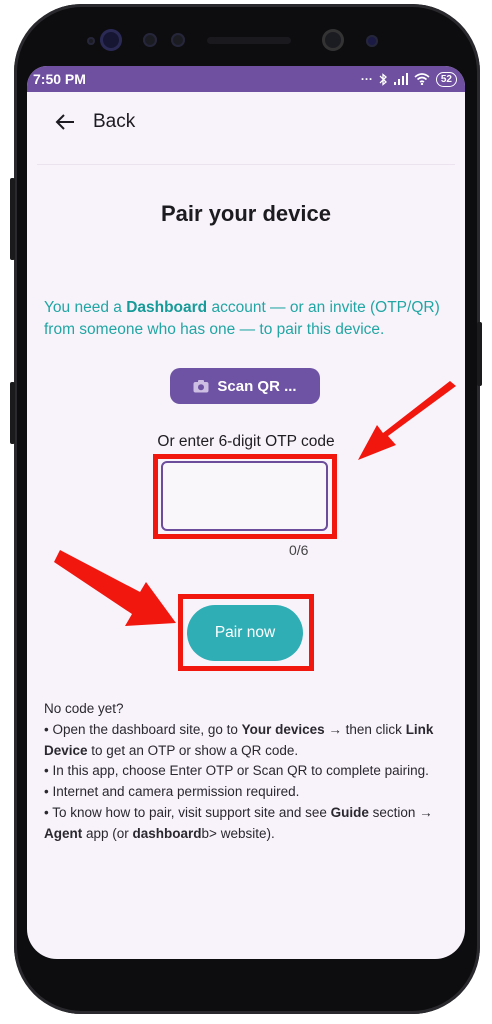 Image resolution: width=492 pixels, height=1024 pixels. What do you see at coordinates (107, 833) in the screenshot?
I see `help-text: app (or` at bounding box center [107, 833].